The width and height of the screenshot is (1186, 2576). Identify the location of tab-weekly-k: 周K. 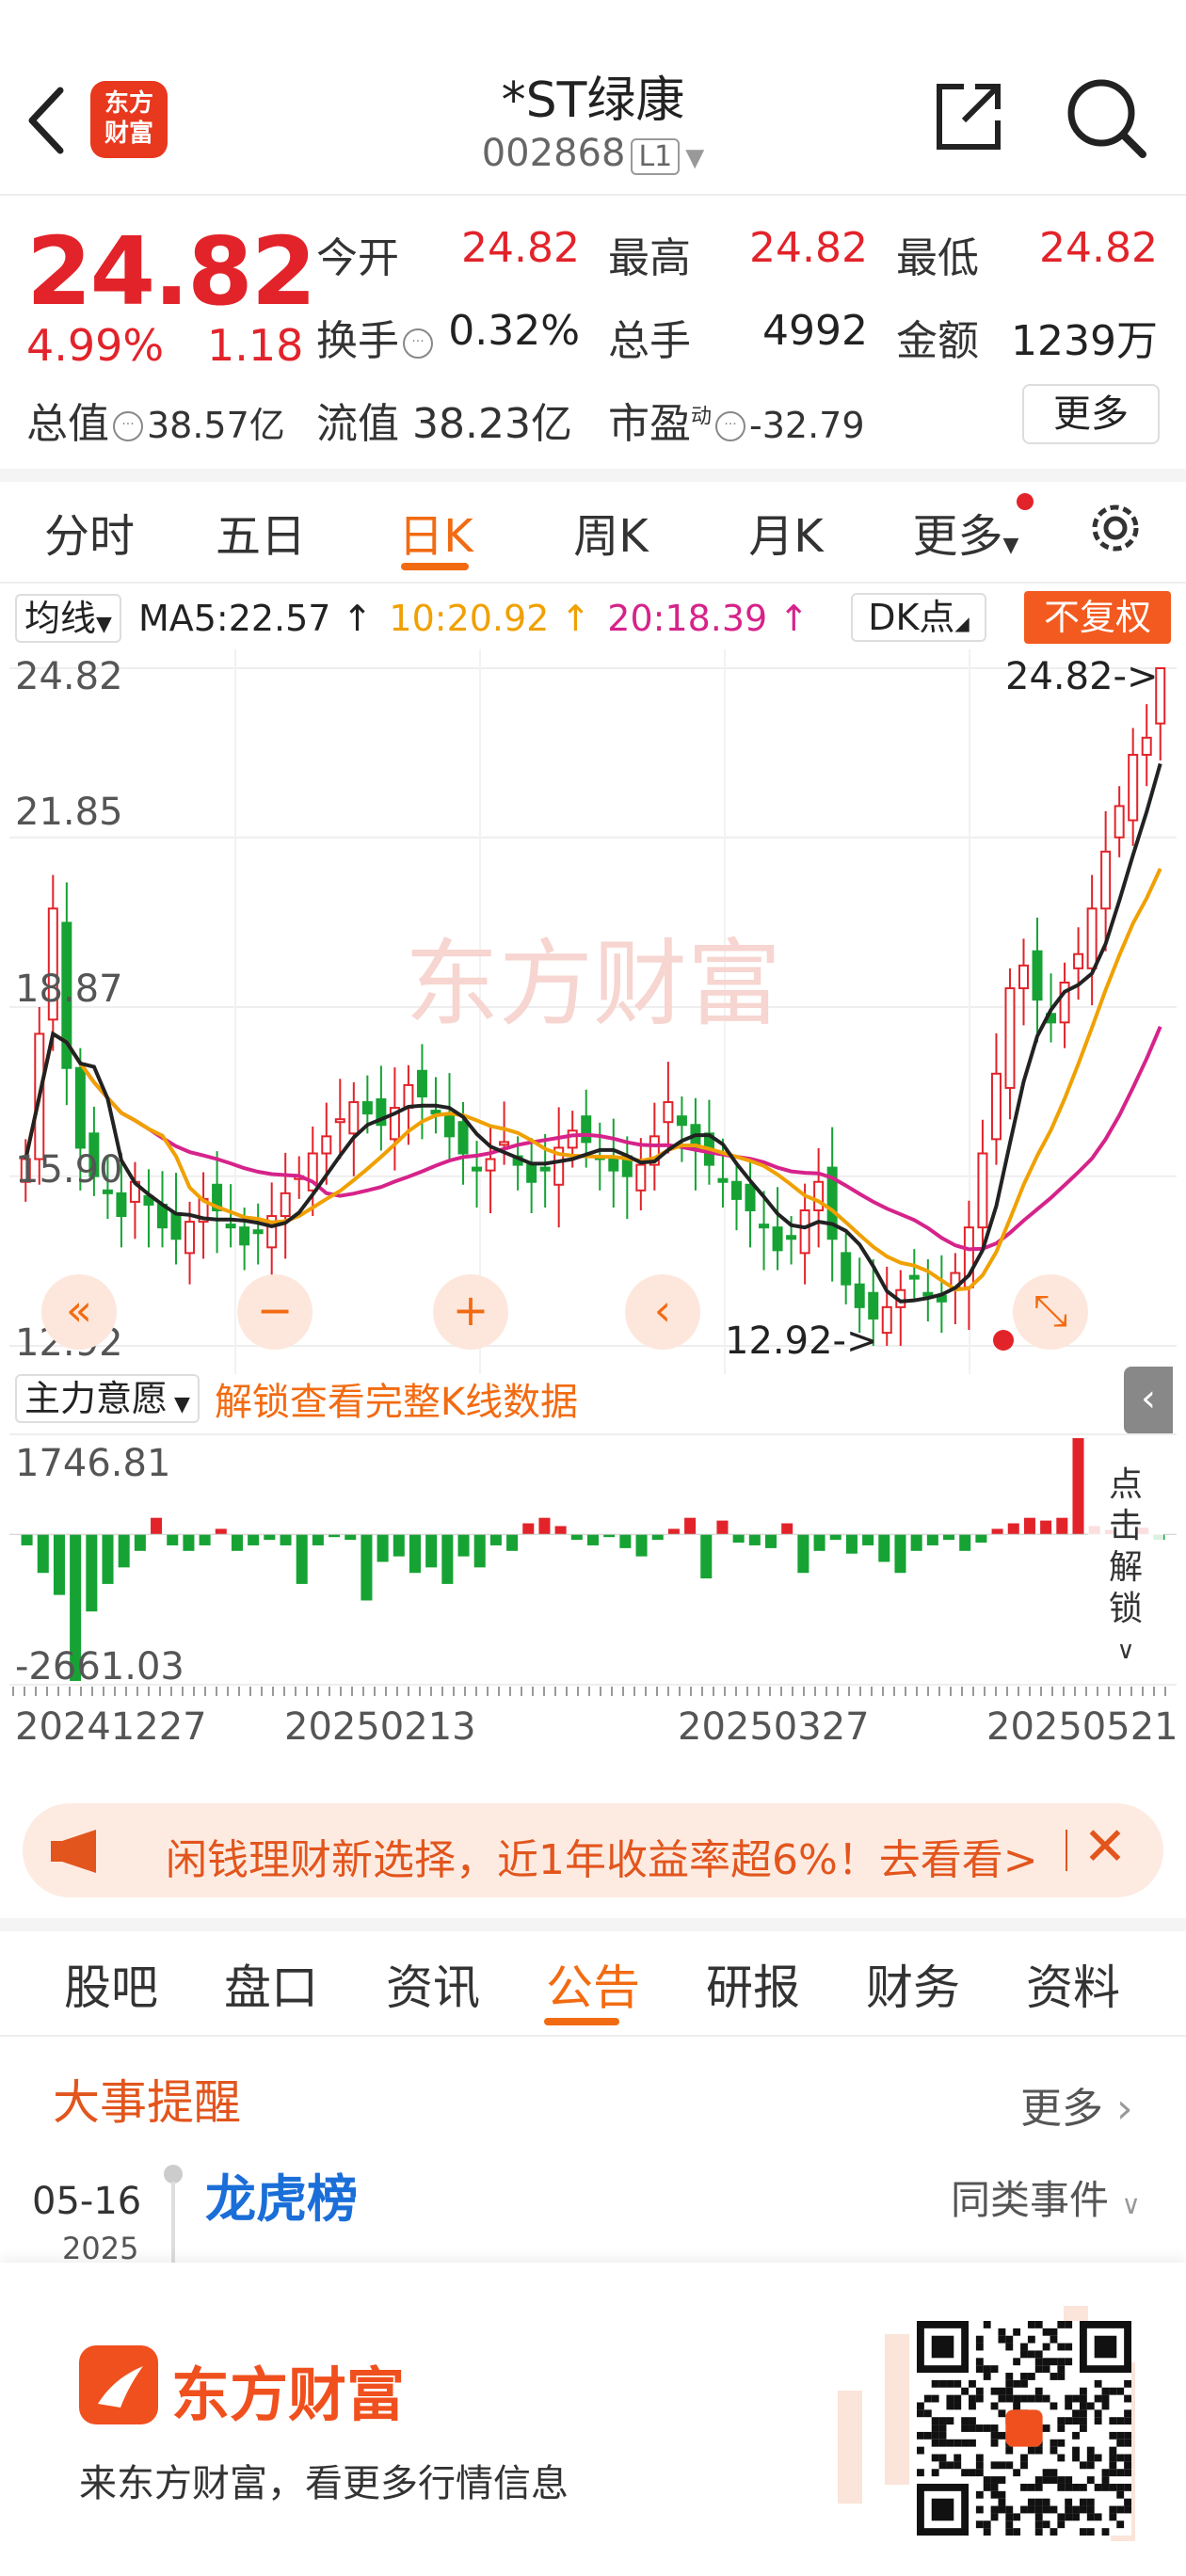
(611, 532).